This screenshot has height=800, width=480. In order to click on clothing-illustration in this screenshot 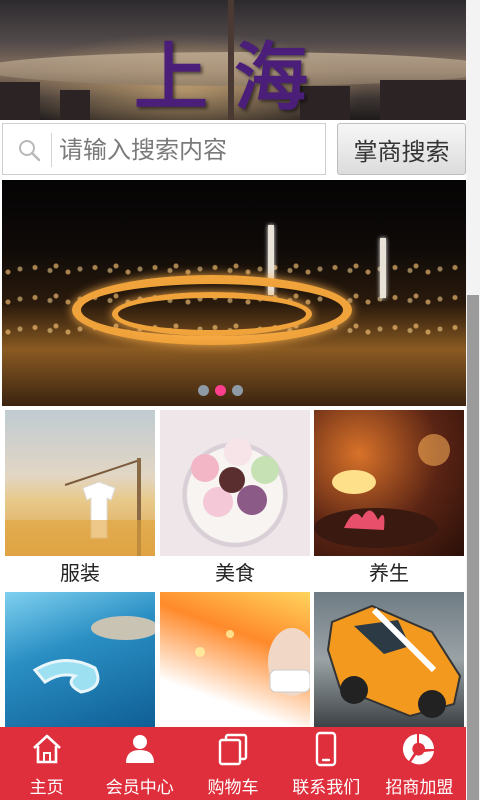, I will do `click(80, 507)`.